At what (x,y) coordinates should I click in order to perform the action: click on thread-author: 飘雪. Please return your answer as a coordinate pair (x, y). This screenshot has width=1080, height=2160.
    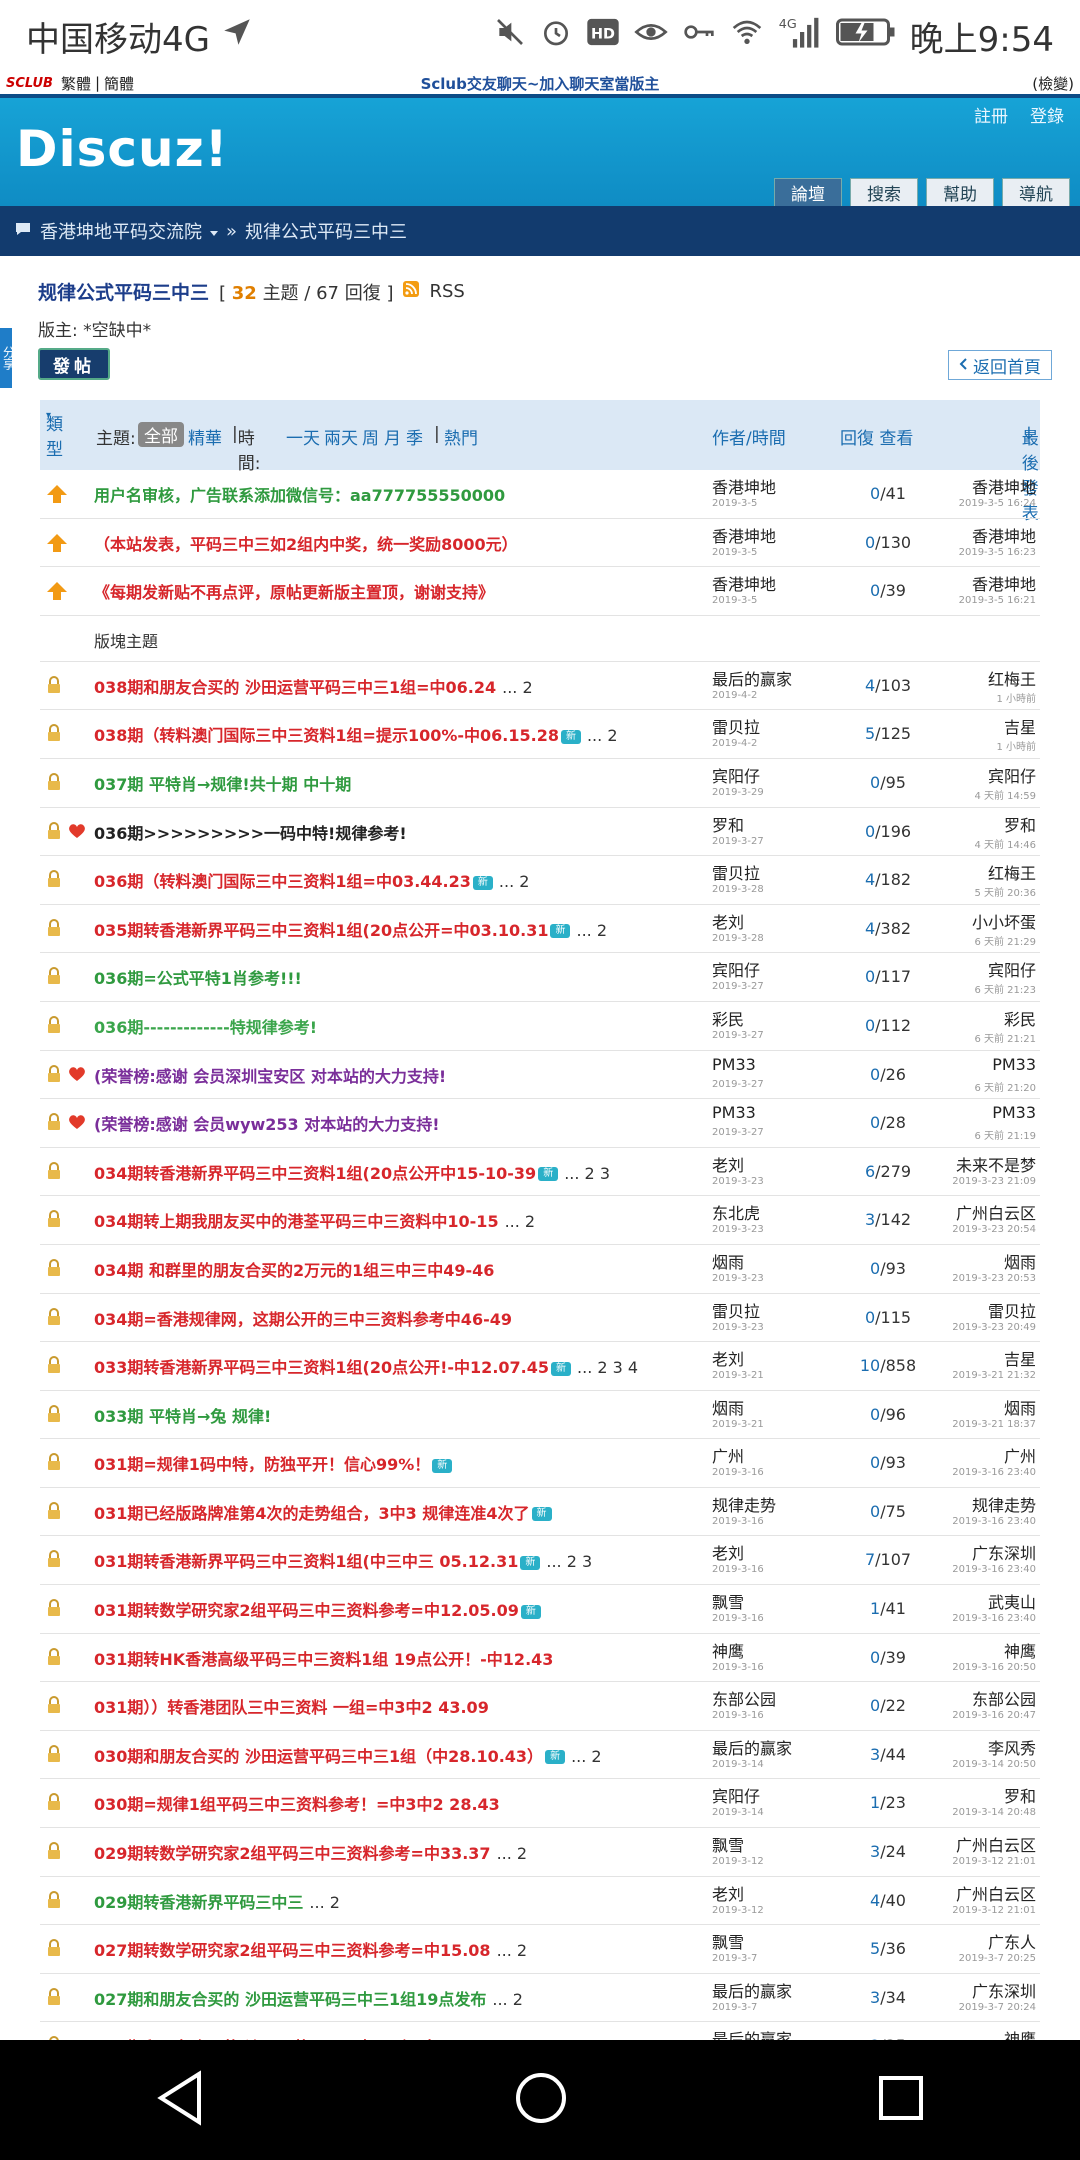
    Looking at the image, I should click on (728, 1601).